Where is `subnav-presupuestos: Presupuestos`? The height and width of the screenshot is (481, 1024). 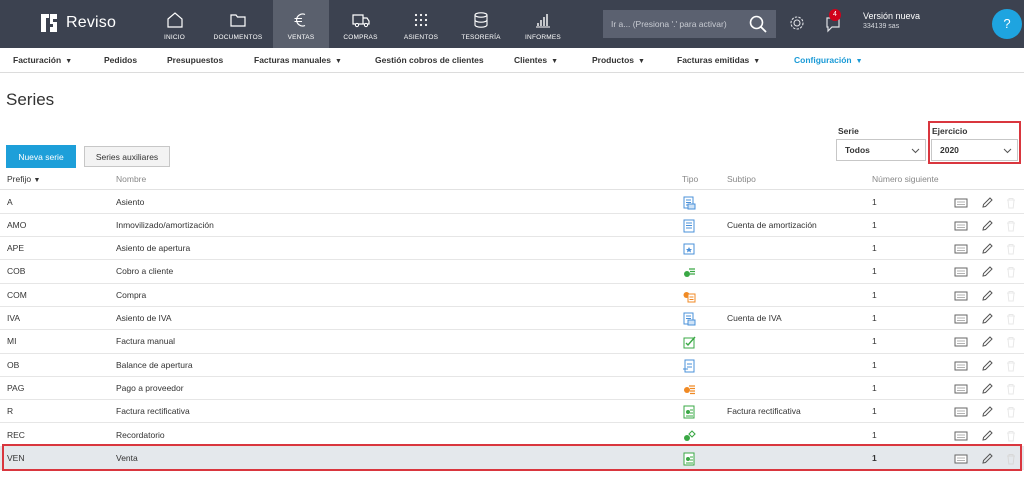 subnav-presupuestos: Presupuestos is located at coordinates (195, 60).